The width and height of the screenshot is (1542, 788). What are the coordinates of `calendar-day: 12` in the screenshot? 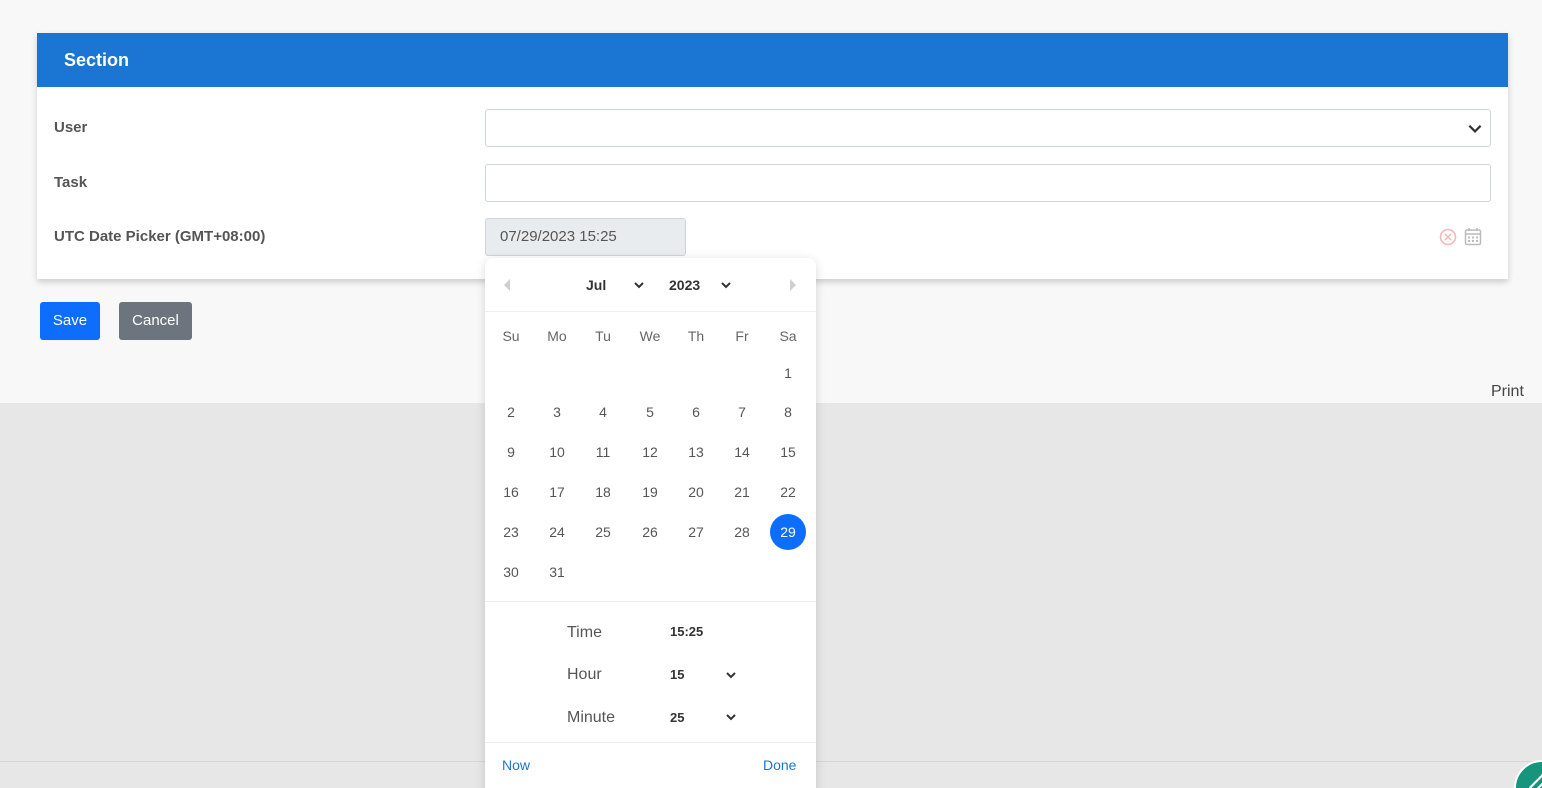 It's located at (650, 452).